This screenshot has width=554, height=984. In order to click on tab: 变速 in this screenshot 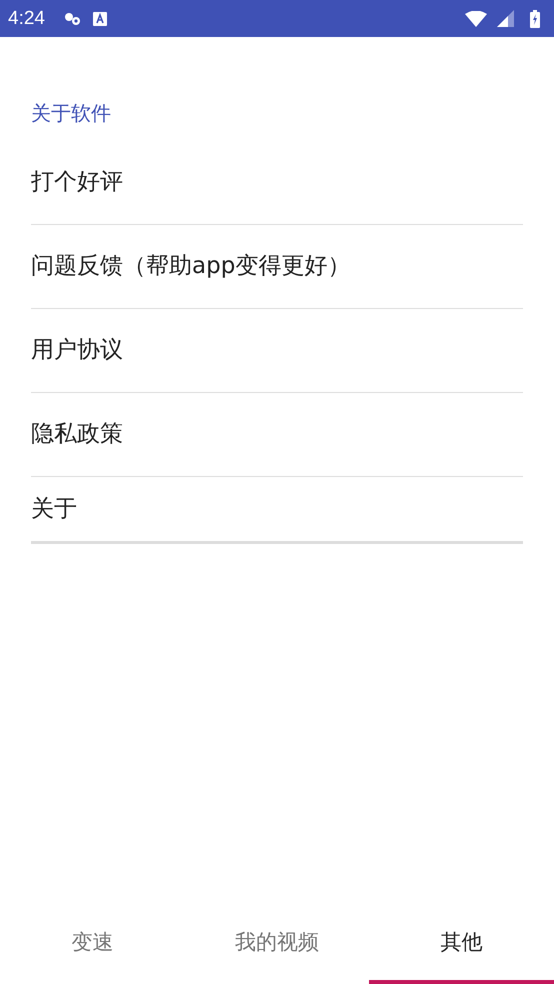, I will do `click(92, 947)`.